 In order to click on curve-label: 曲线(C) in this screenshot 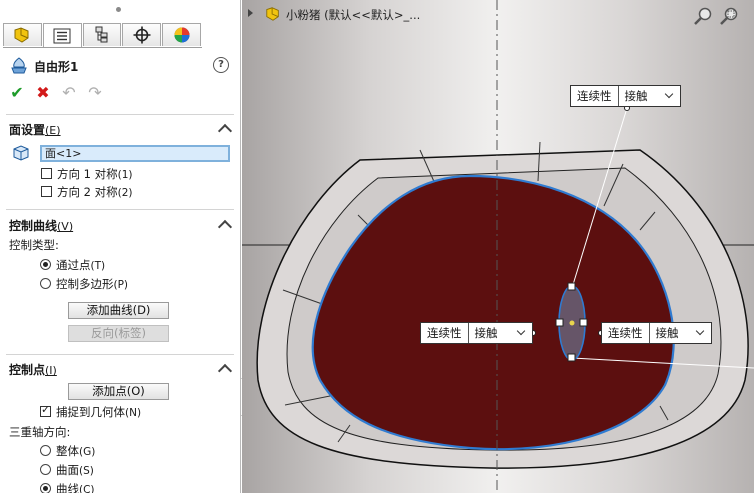, I will do `click(75, 487)`.